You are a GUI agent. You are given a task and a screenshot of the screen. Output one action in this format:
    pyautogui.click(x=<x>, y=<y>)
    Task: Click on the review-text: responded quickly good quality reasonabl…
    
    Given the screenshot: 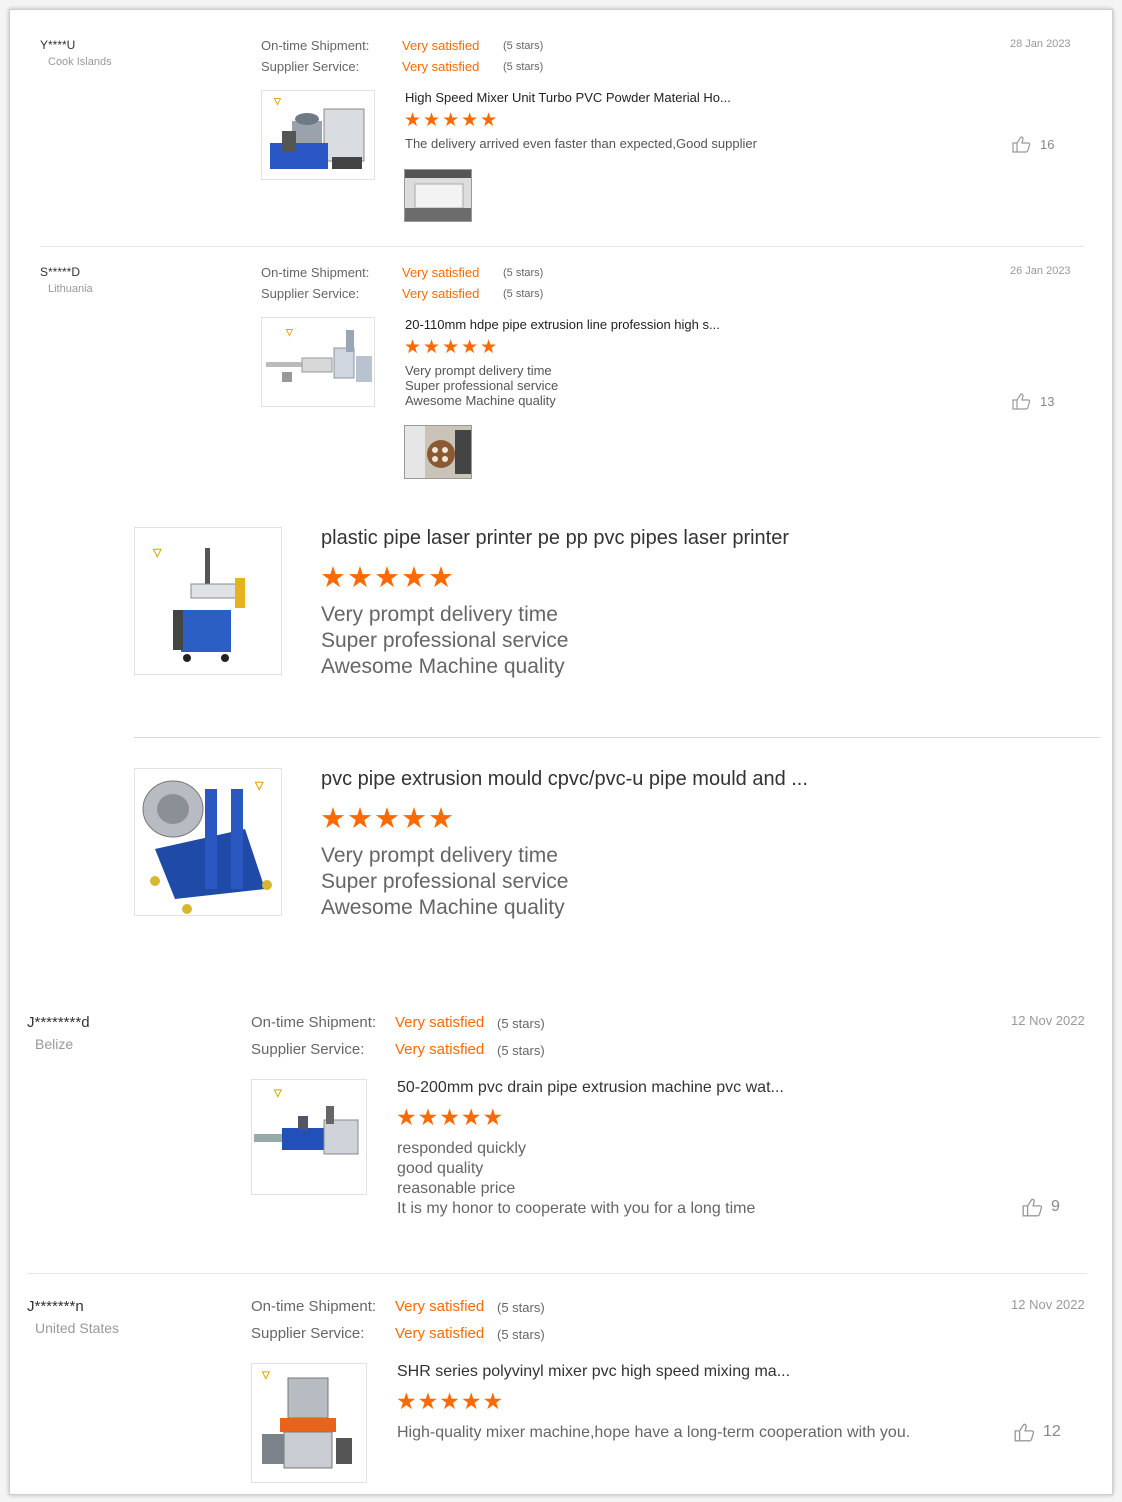 What is the action you would take?
    pyautogui.click(x=576, y=1179)
    